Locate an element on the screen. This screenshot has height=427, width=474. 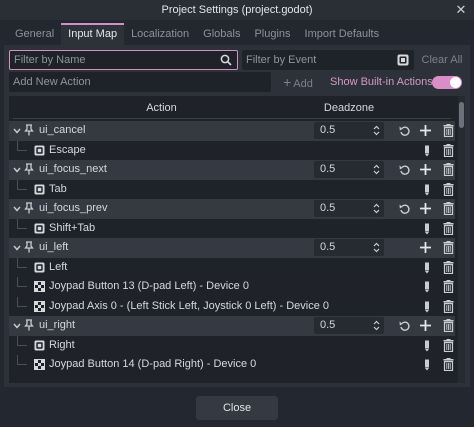
filter-by-event-field is located at coordinates (328, 60).